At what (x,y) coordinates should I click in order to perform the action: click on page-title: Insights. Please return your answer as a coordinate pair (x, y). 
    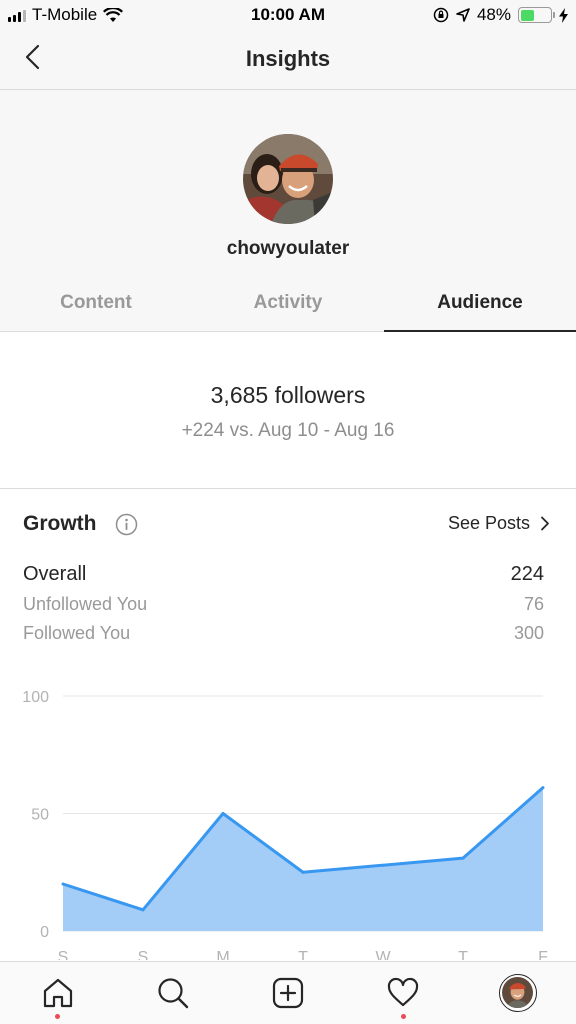
    Looking at the image, I should click on (288, 58).